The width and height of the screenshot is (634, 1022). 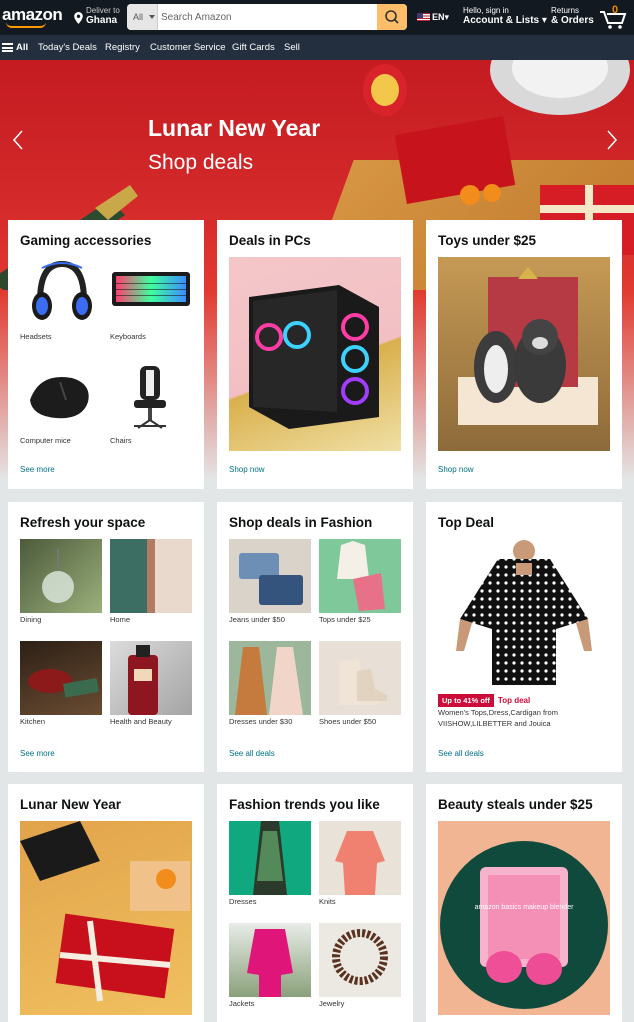 What do you see at coordinates (61, 678) in the screenshot?
I see `kitchen-image` at bounding box center [61, 678].